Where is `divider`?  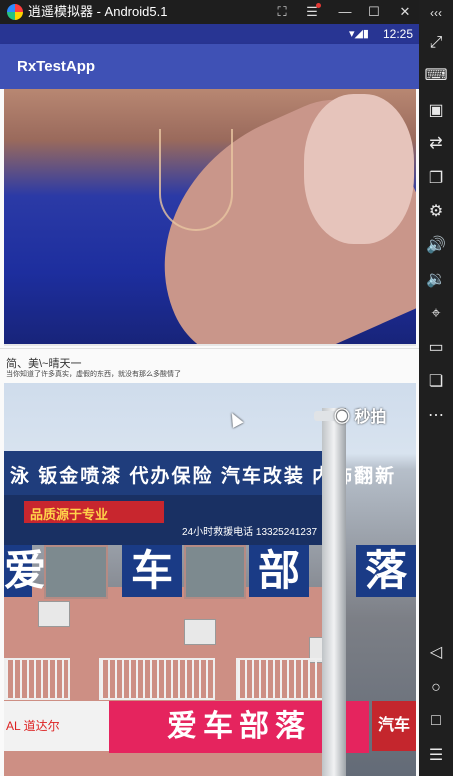
divider is located at coordinates (209, 348).